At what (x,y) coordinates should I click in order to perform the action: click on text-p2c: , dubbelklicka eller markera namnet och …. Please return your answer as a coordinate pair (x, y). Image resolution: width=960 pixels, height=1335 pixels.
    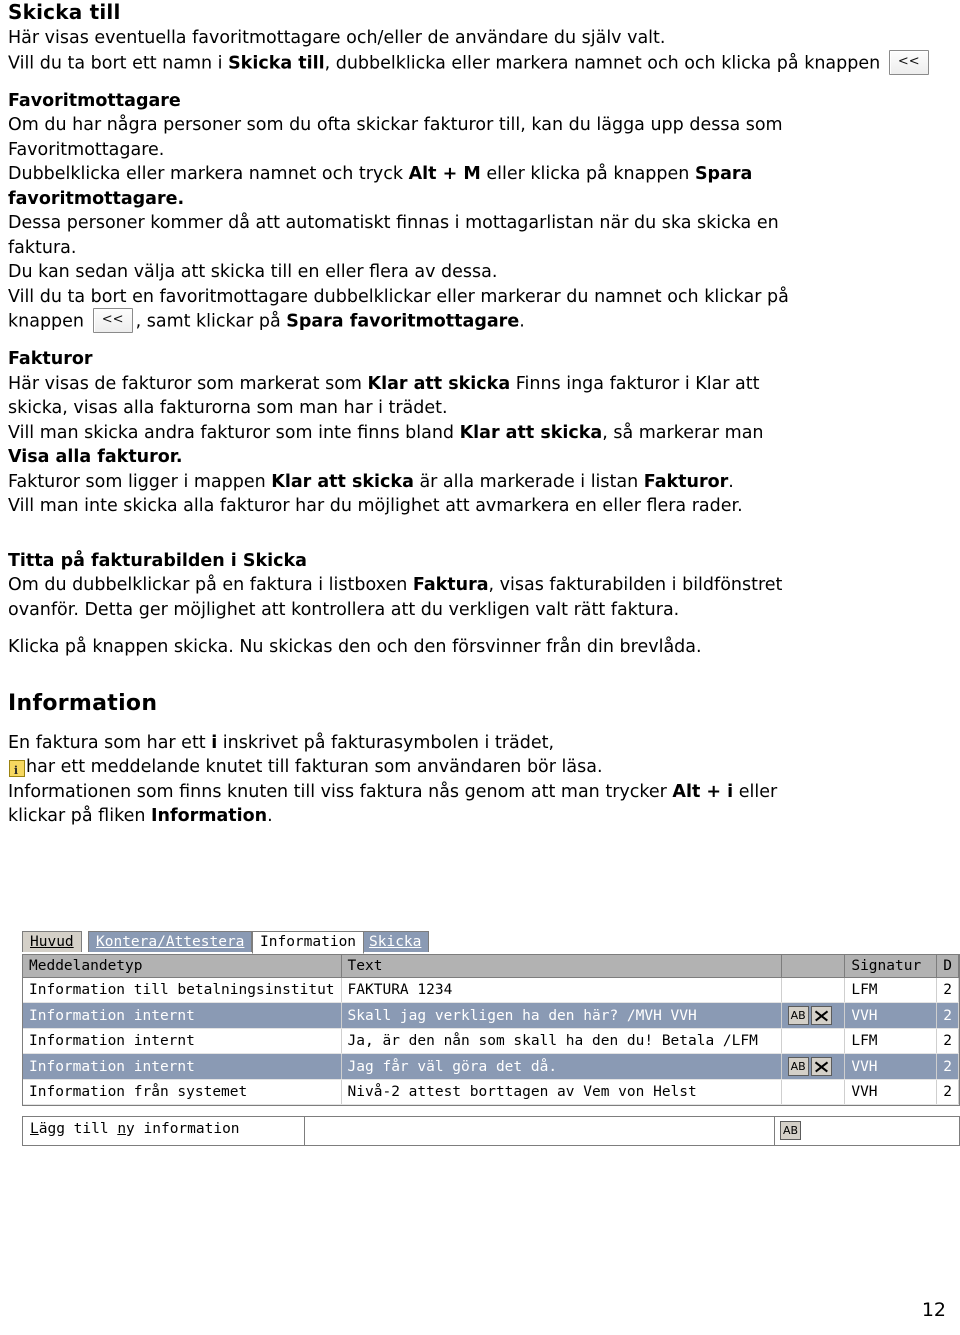
    Looking at the image, I should click on (602, 63).